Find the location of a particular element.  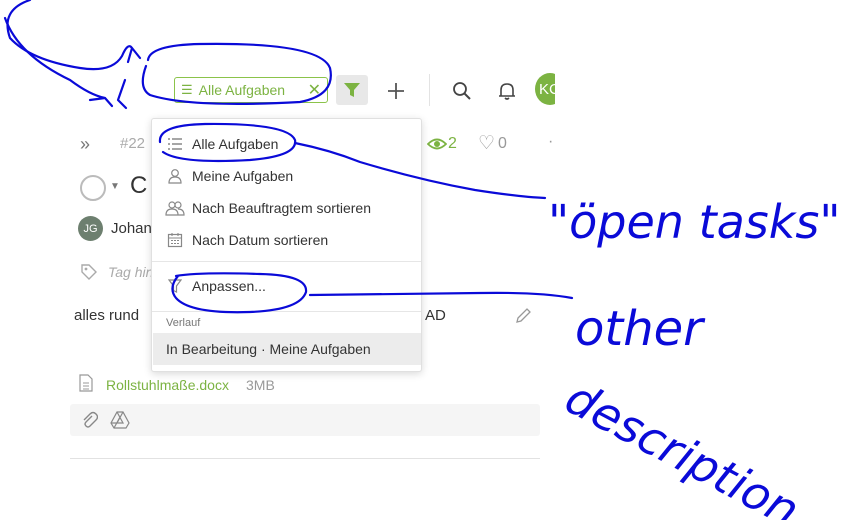

watchers-count: 2 is located at coordinates (452, 143).